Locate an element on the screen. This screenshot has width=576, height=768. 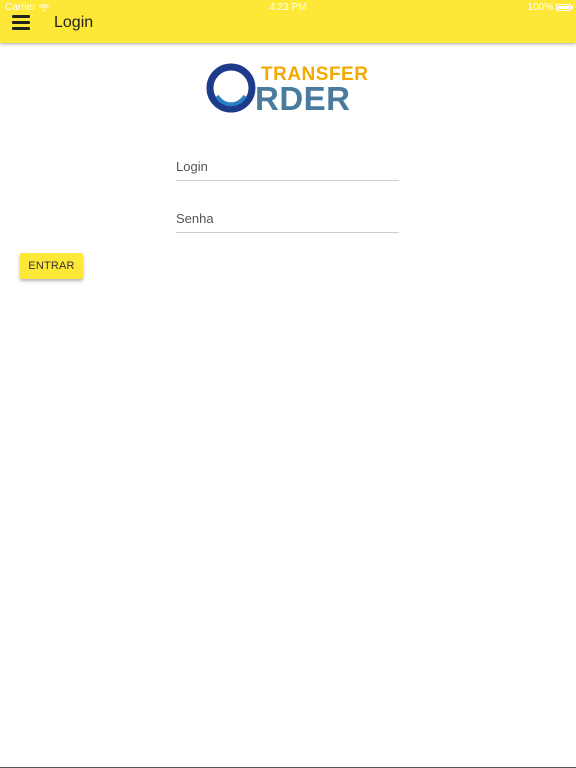
password-field is located at coordinates (287, 221).